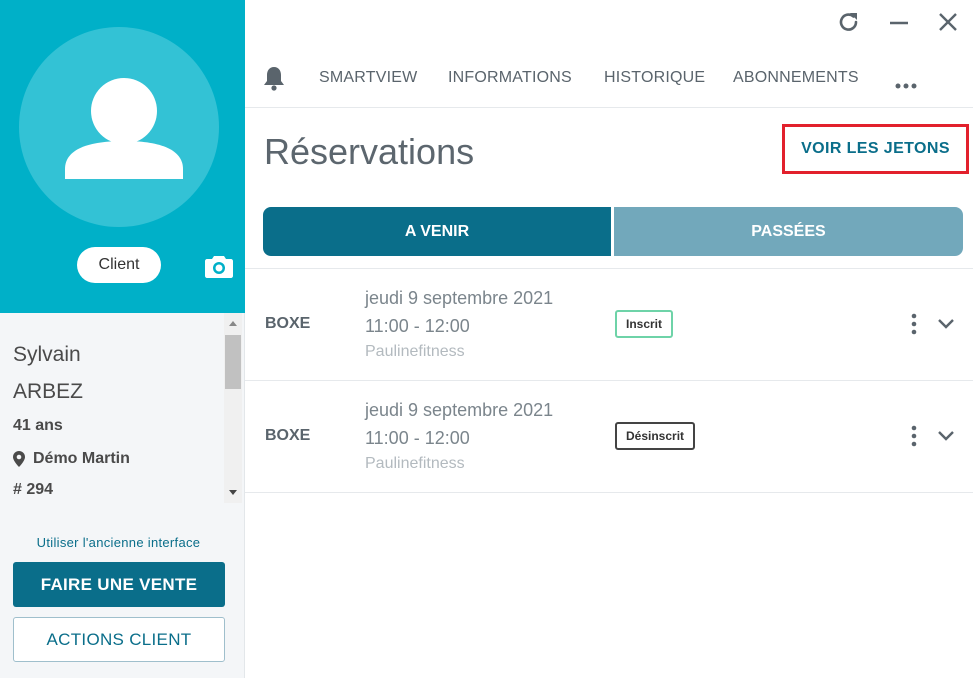 The width and height of the screenshot is (973, 678). I want to click on page-title: Réservations, so click(369, 151).